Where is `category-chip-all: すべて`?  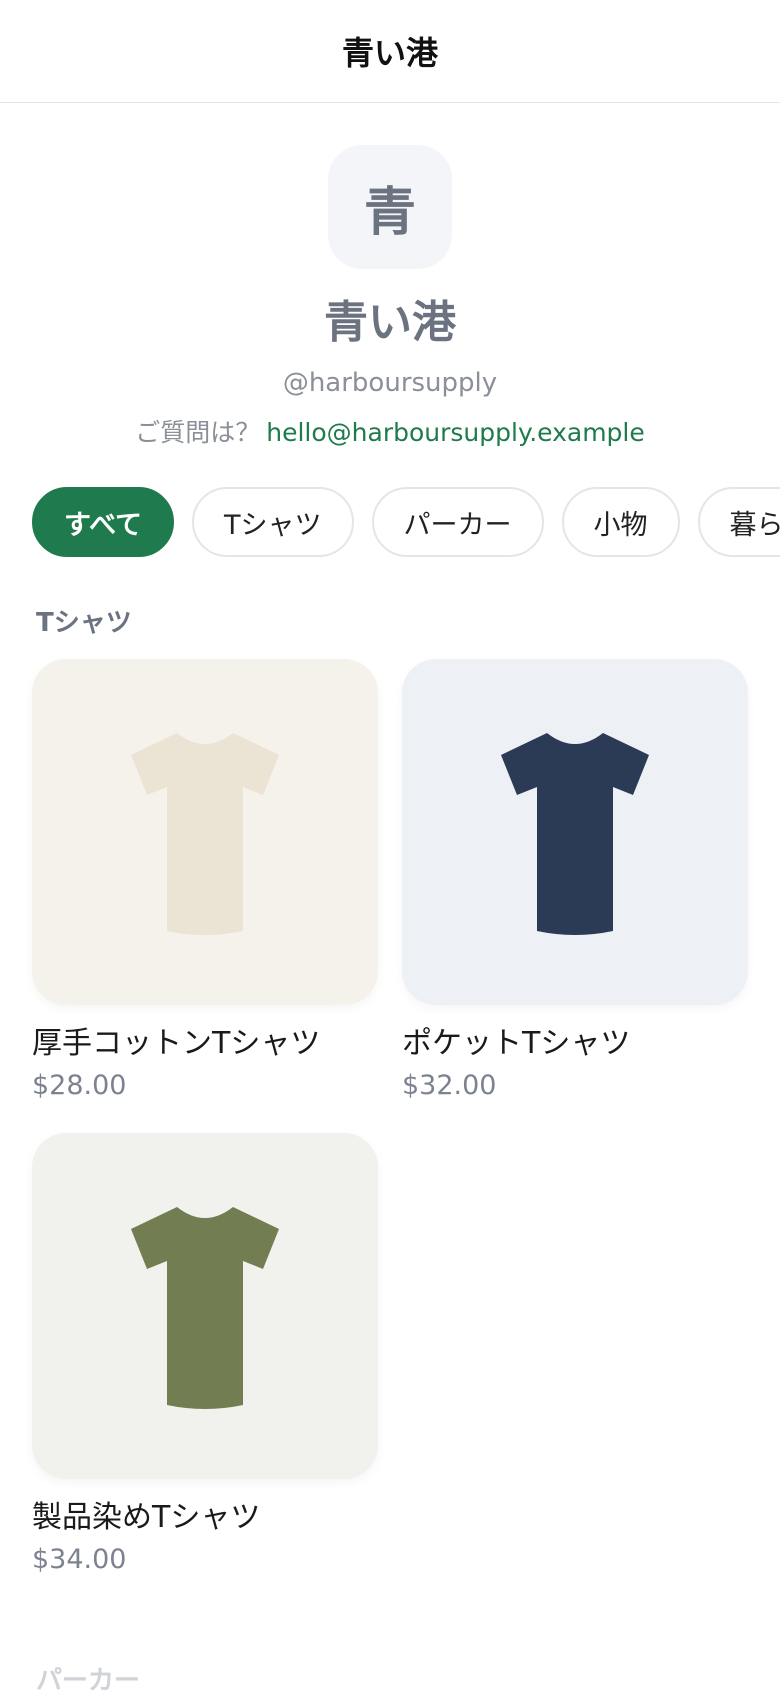 category-chip-all: すべて is located at coordinates (103, 522).